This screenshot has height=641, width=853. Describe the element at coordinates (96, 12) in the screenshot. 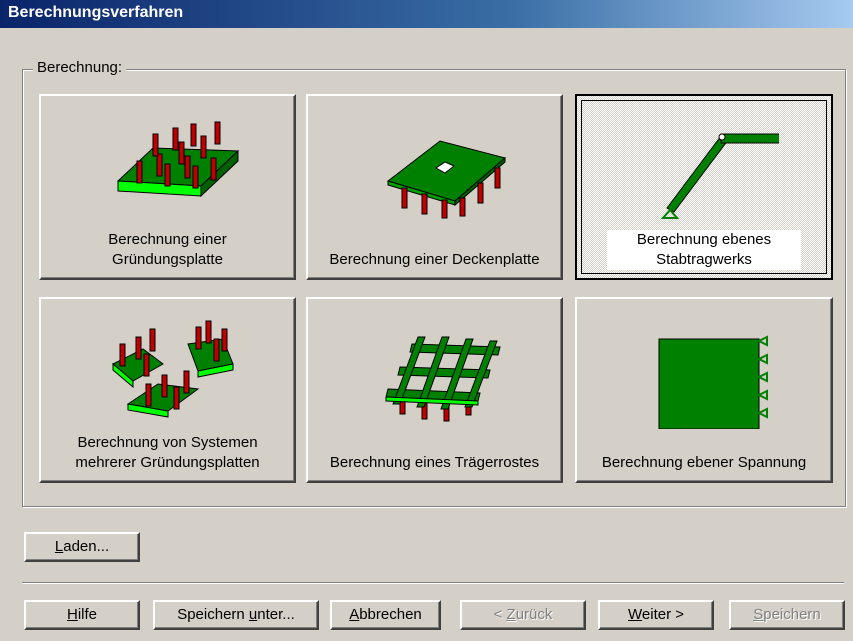

I see `window-title: Berechnungsverfahren` at that location.